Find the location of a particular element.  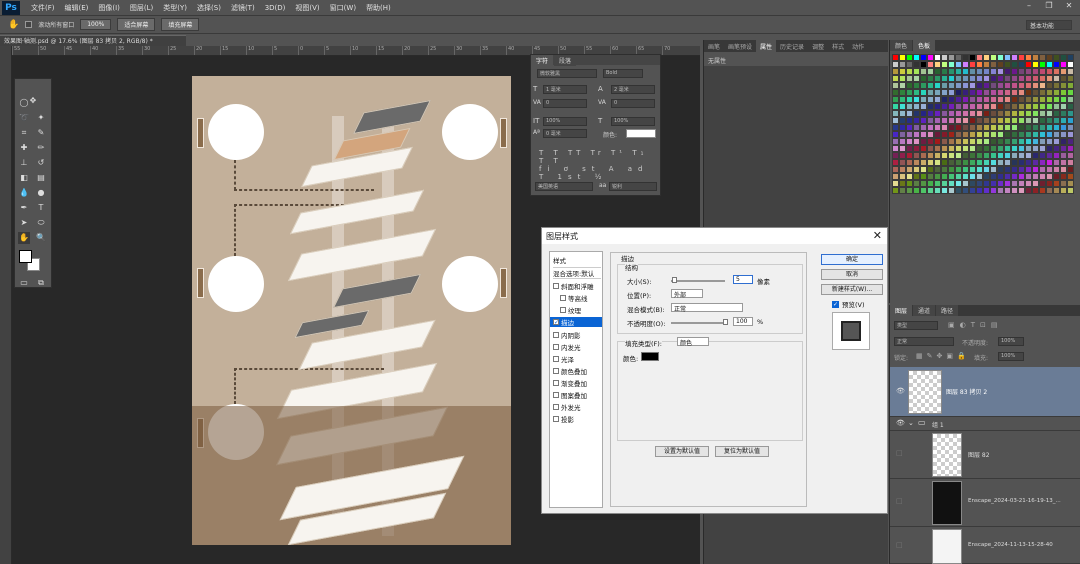

style-item-inner-glow: 内发光 is located at coordinates (567, 347).